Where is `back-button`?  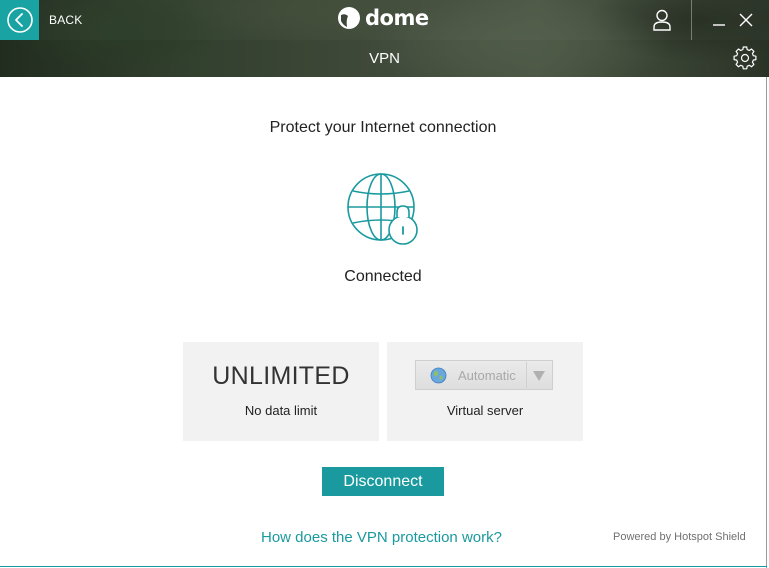 back-button is located at coordinates (19, 20).